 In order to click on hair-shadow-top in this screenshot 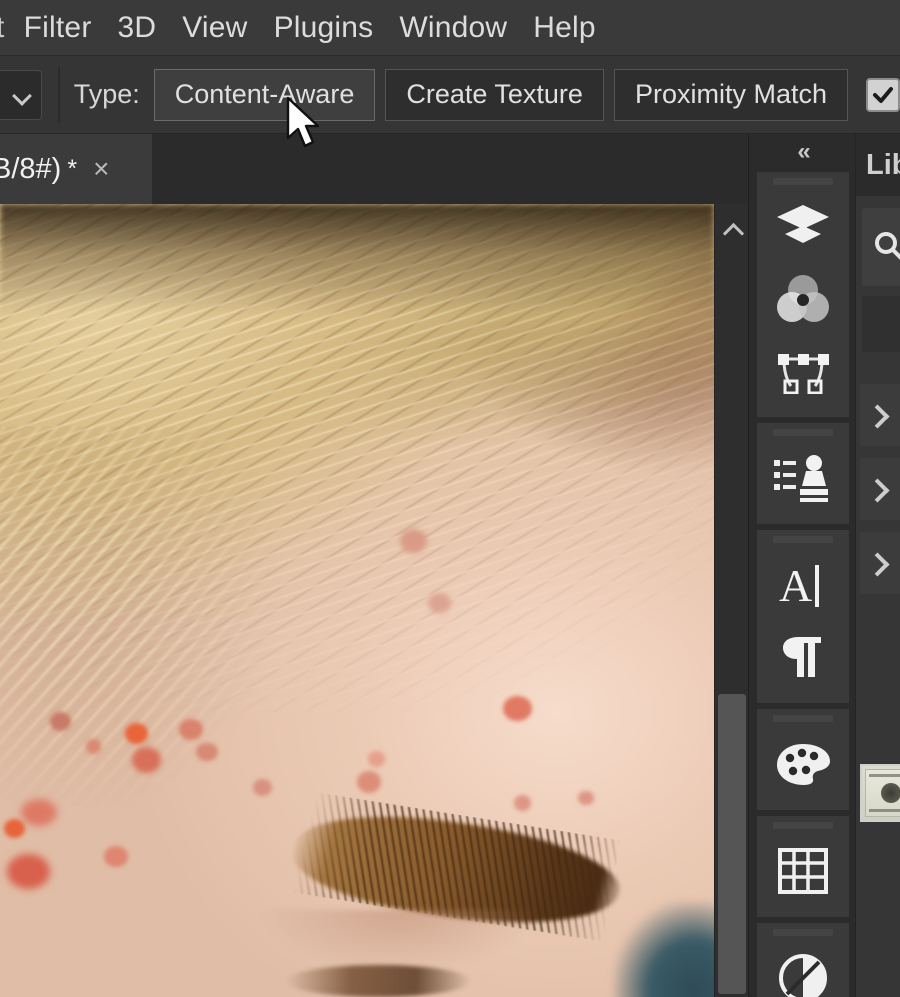, I will do `click(357, 260)`.